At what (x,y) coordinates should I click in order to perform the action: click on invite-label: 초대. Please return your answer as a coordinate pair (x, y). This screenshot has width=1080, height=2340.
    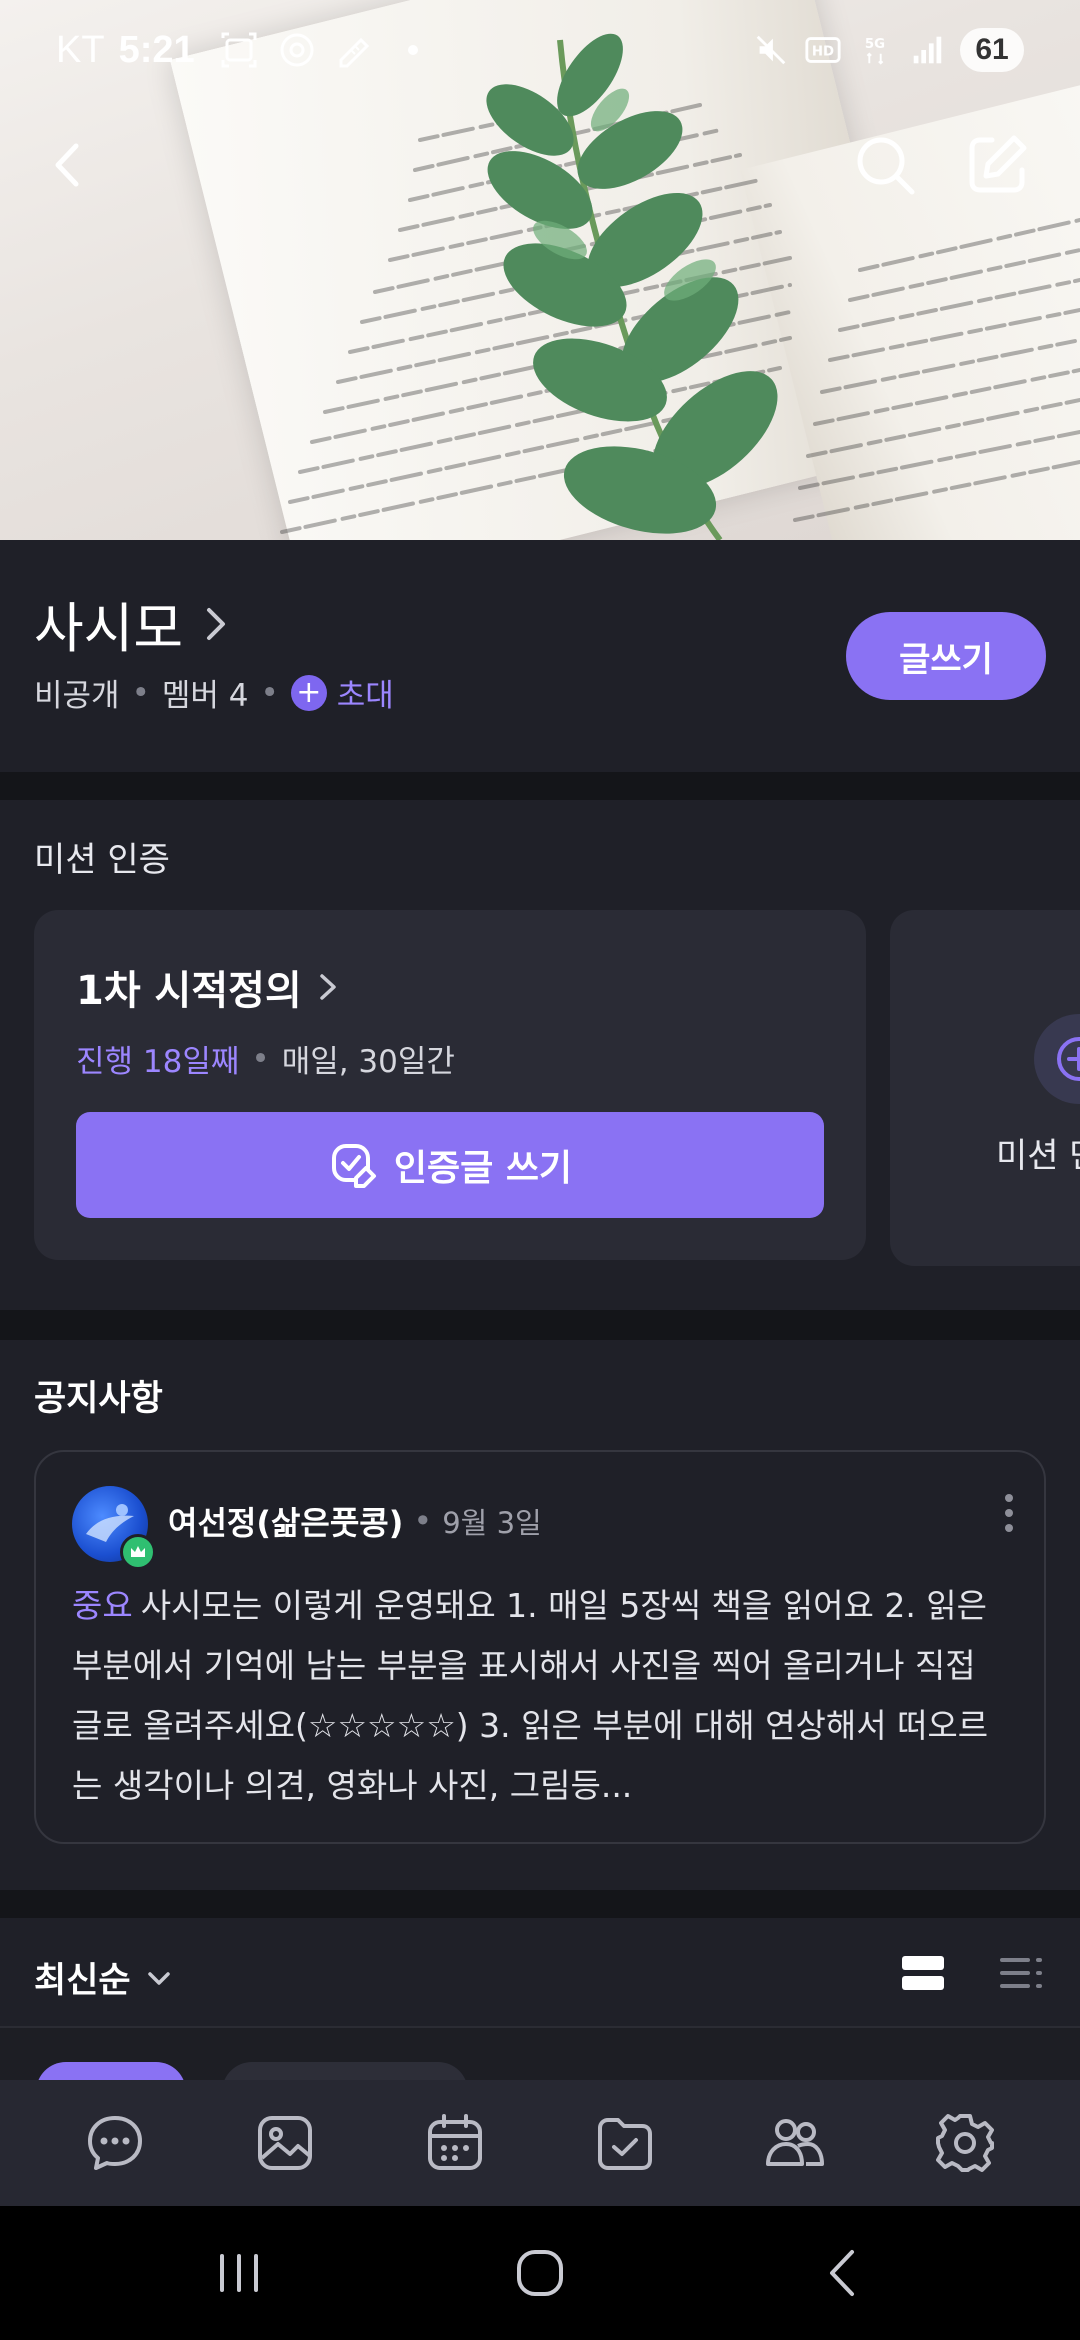
    Looking at the image, I should click on (365, 696).